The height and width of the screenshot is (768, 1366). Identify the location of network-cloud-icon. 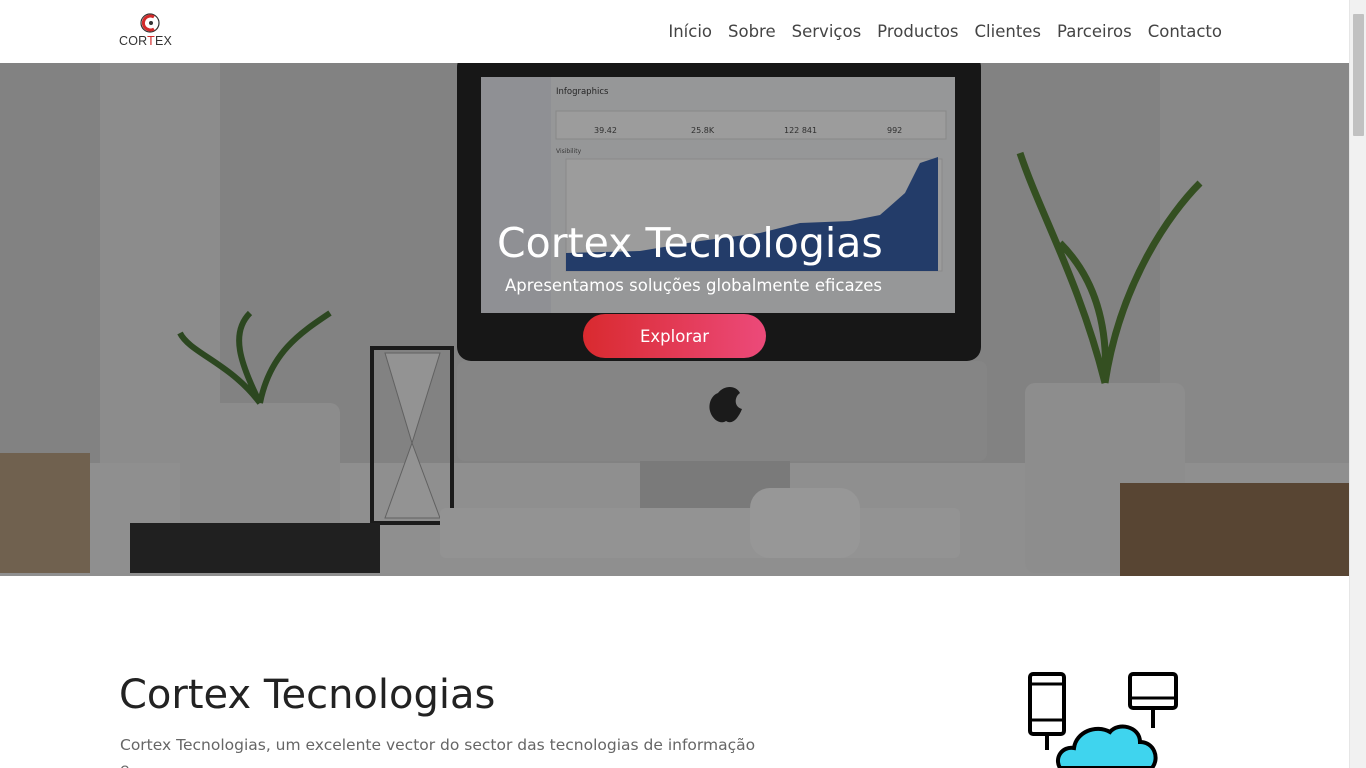
(1103, 720).